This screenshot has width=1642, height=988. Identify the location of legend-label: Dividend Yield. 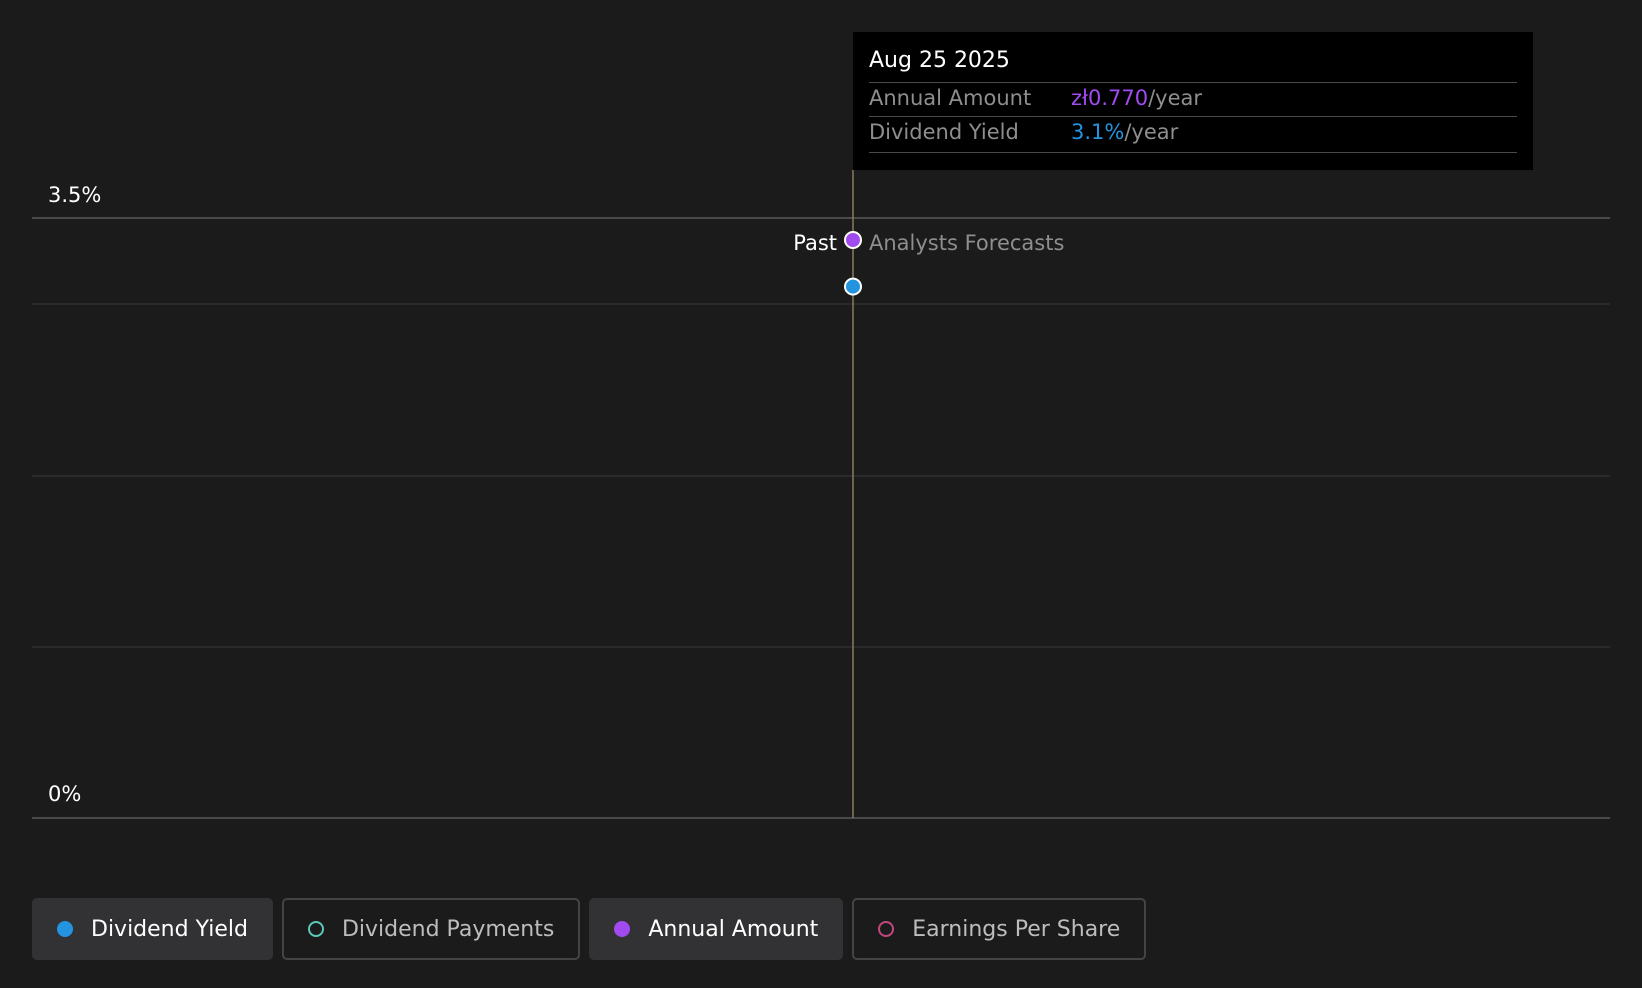
(169, 929).